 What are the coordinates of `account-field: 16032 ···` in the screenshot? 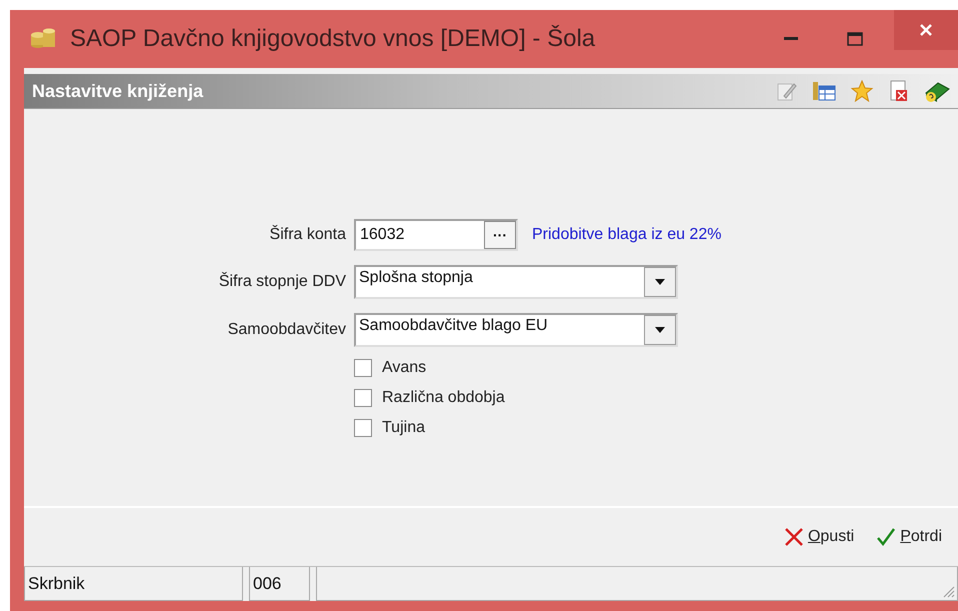 It's located at (436, 235).